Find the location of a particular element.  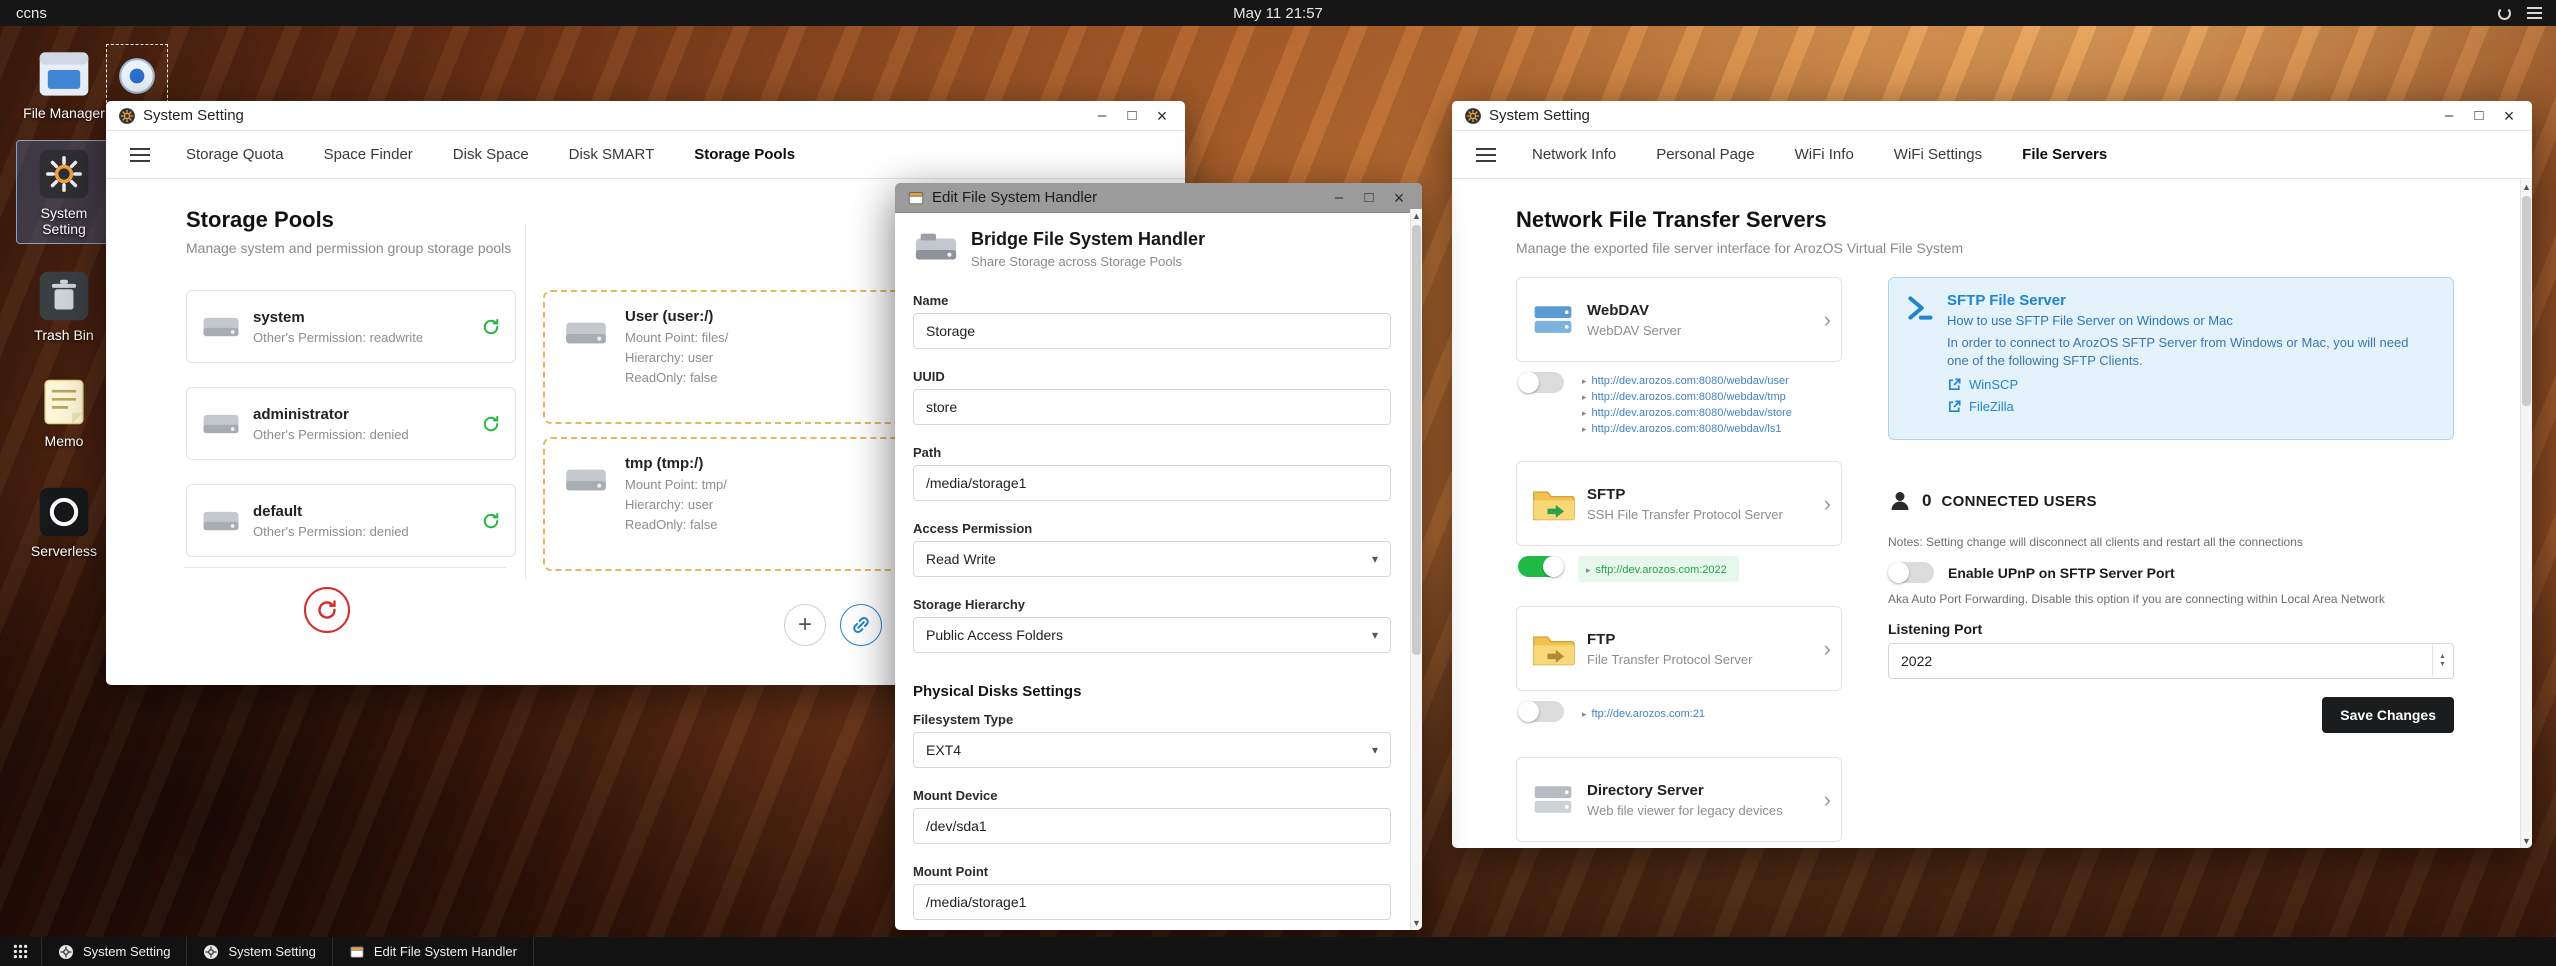

storage-pool-card-default: default Other's Permission: denied is located at coordinates (351, 520).